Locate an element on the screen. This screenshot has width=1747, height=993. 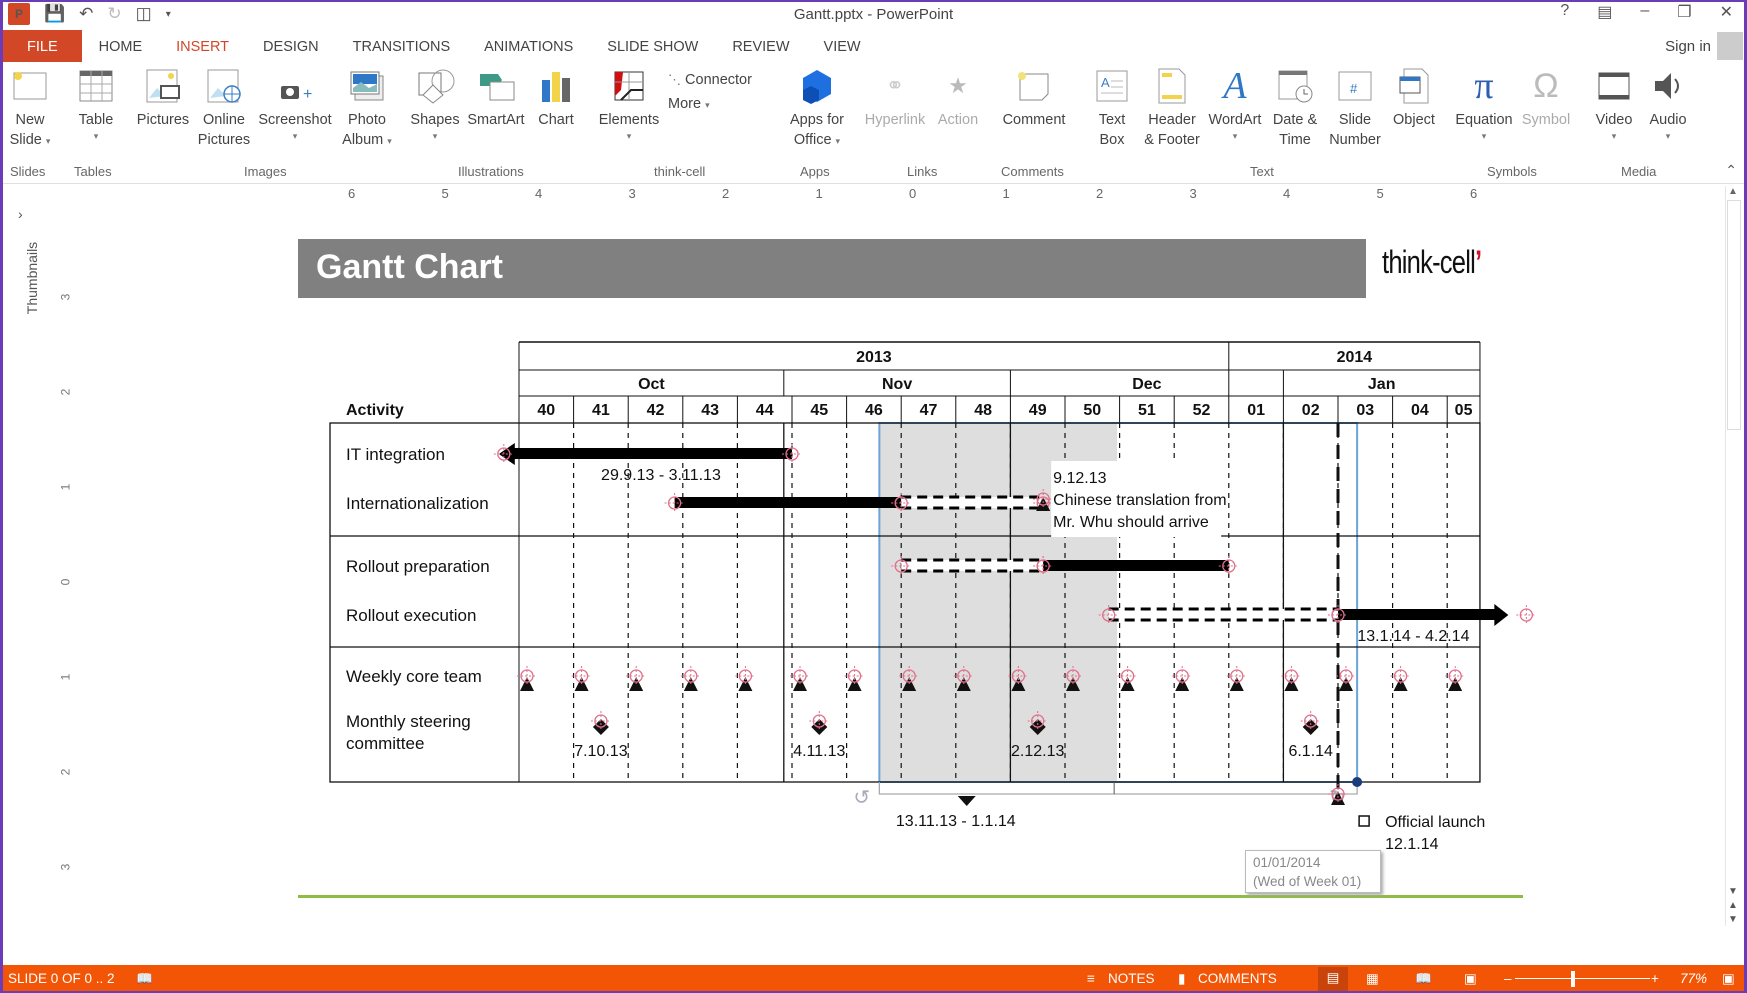
week-label: 42 is located at coordinates (656, 410).